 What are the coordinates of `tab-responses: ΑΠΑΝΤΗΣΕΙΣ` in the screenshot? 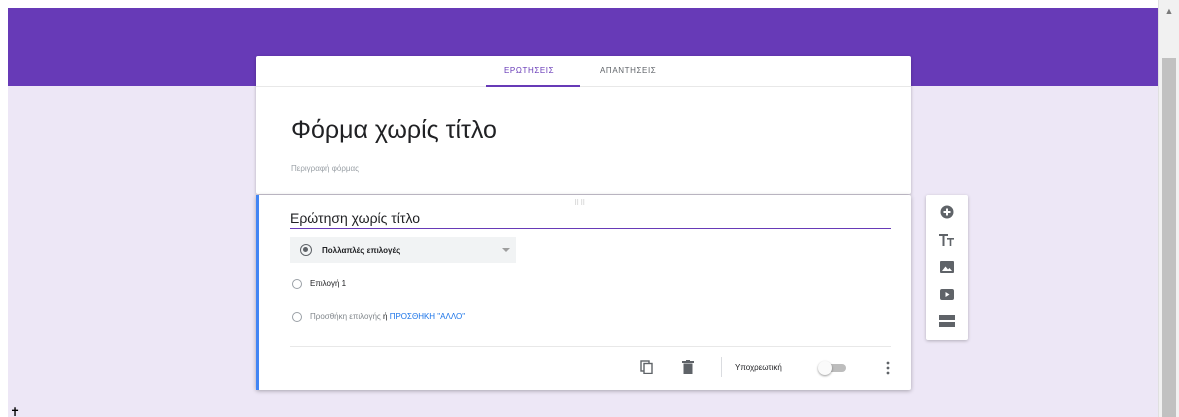 It's located at (628, 70).